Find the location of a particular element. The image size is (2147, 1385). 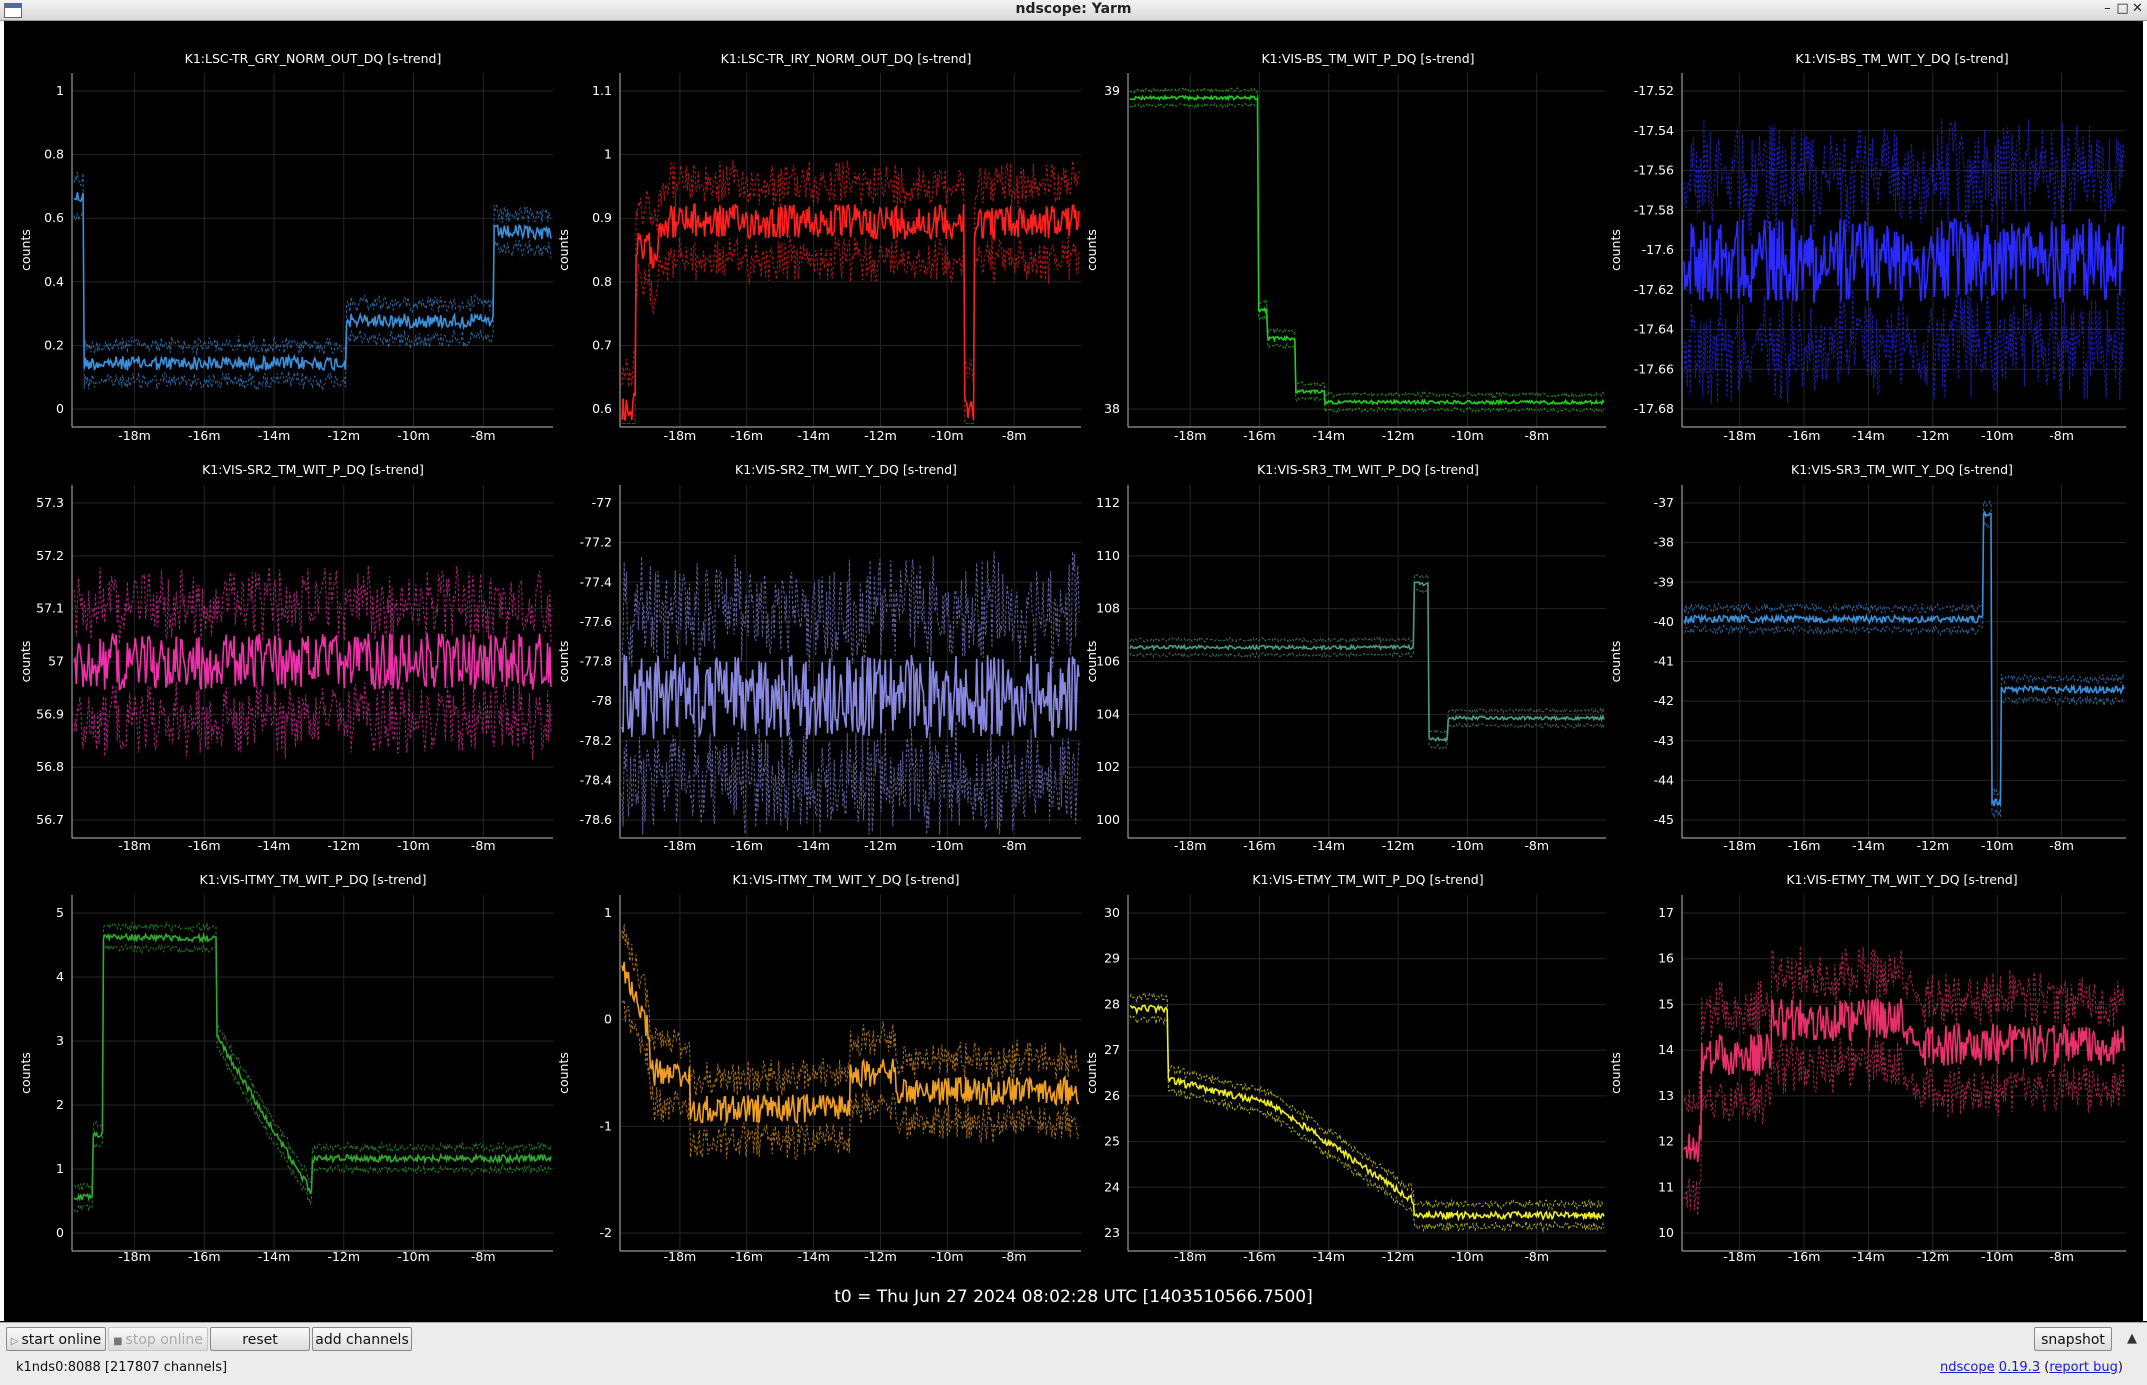

y-tick-label: 57.2 is located at coordinates (50, 555).